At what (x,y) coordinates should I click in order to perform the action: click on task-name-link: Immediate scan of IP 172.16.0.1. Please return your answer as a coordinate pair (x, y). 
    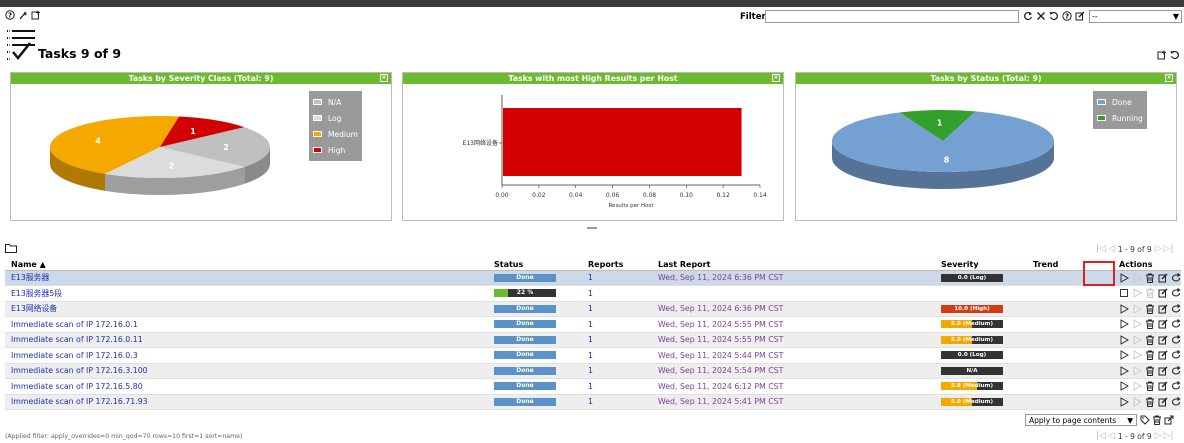
    Looking at the image, I should click on (74, 324).